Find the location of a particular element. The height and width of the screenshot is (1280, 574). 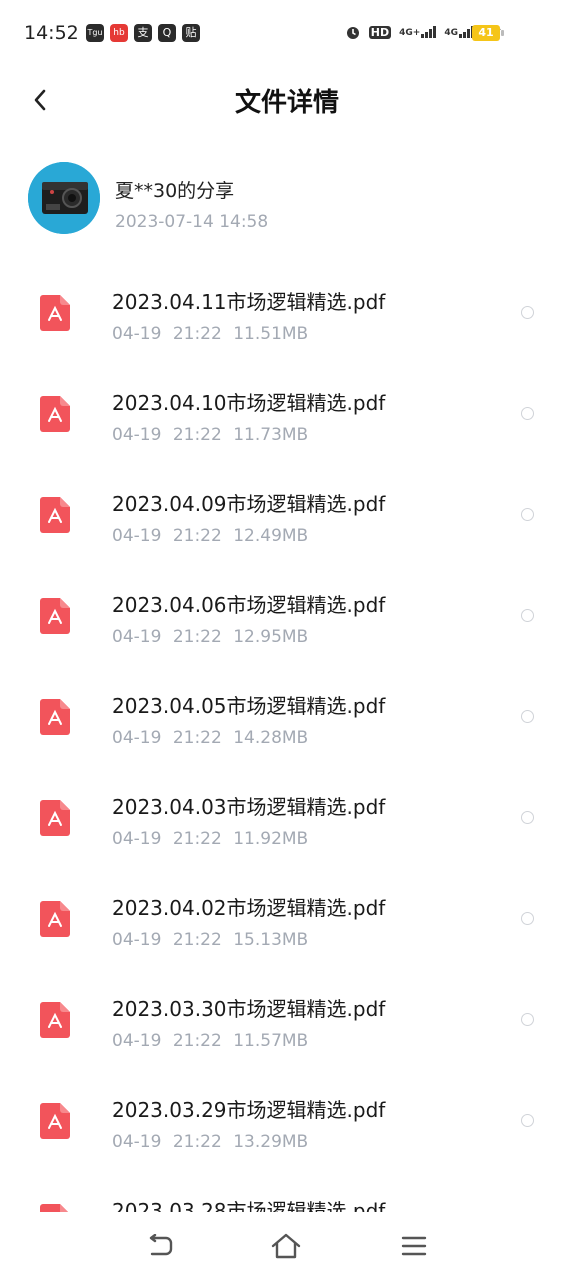

file-meta: 04-19 21:22 11.73MB is located at coordinates (210, 435).